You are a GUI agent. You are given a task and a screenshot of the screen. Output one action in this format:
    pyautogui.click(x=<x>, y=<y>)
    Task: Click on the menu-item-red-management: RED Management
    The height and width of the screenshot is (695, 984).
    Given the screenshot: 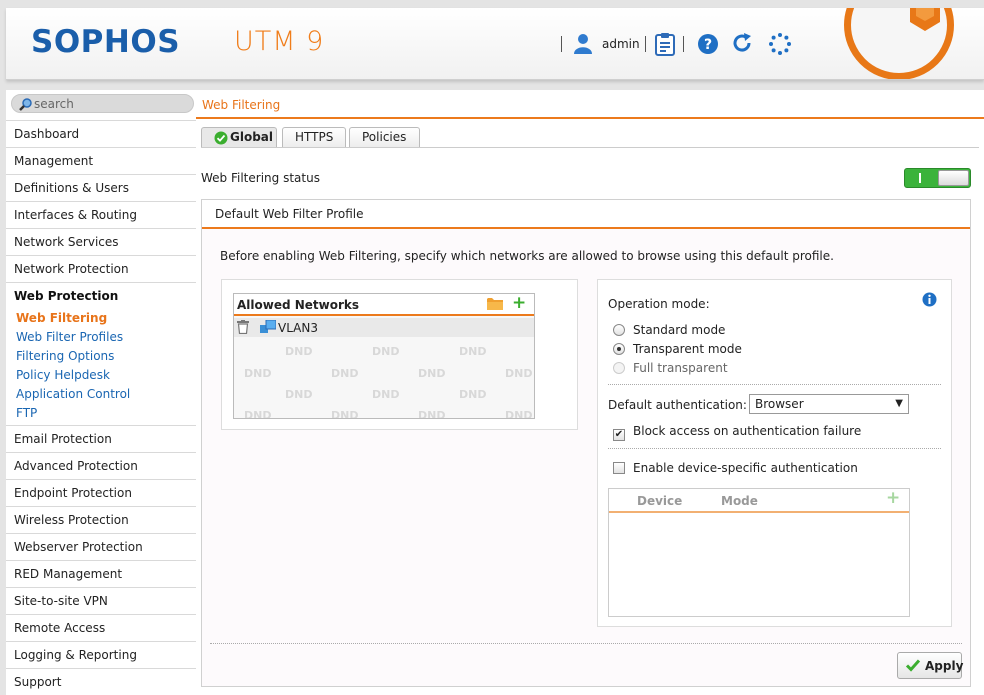 What is the action you would take?
    pyautogui.click(x=101, y=573)
    